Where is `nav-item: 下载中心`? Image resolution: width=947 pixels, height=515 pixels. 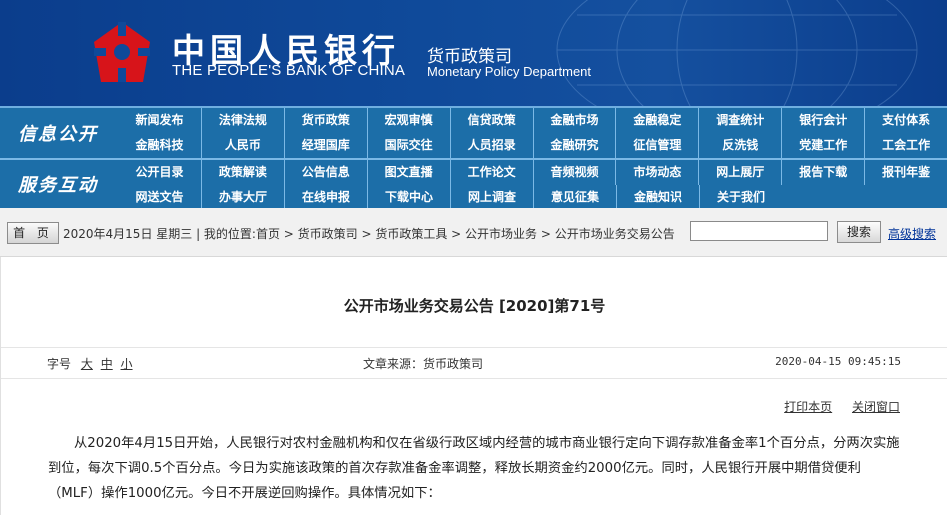 nav-item: 下载中心 is located at coordinates (408, 197).